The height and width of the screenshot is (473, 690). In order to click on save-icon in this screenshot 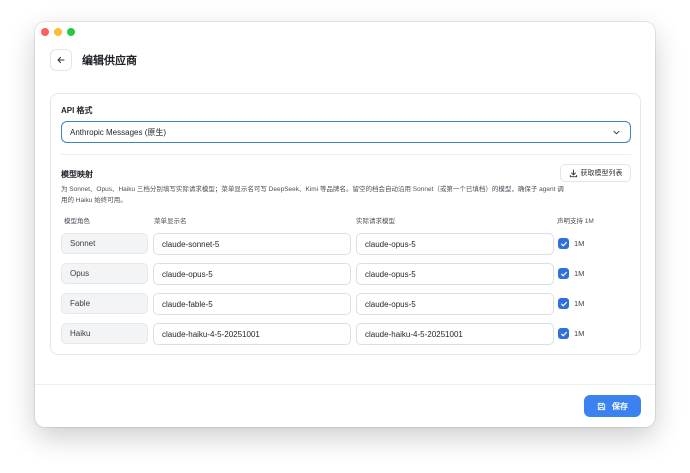, I will do `click(601, 406)`.